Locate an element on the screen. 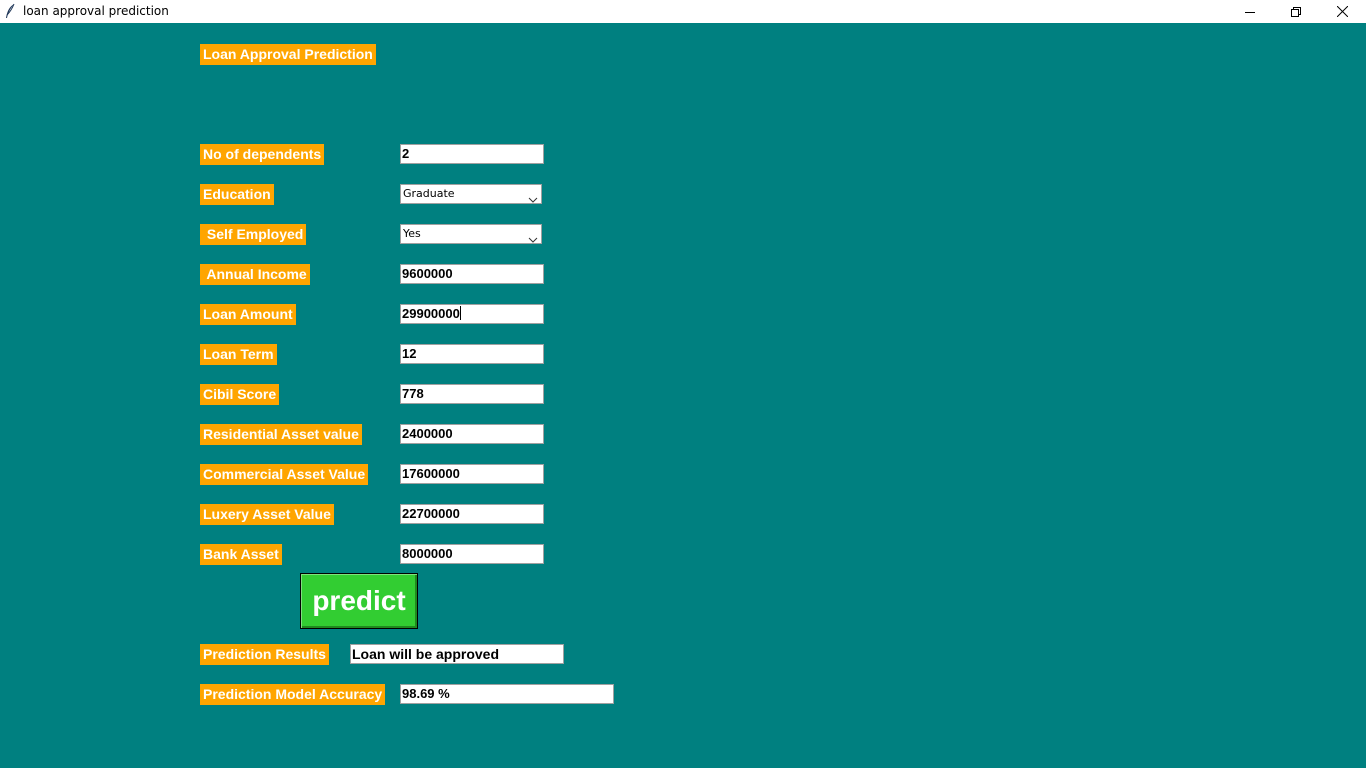 This screenshot has width=1366, height=768. restore-icon is located at coordinates (1296, 11).